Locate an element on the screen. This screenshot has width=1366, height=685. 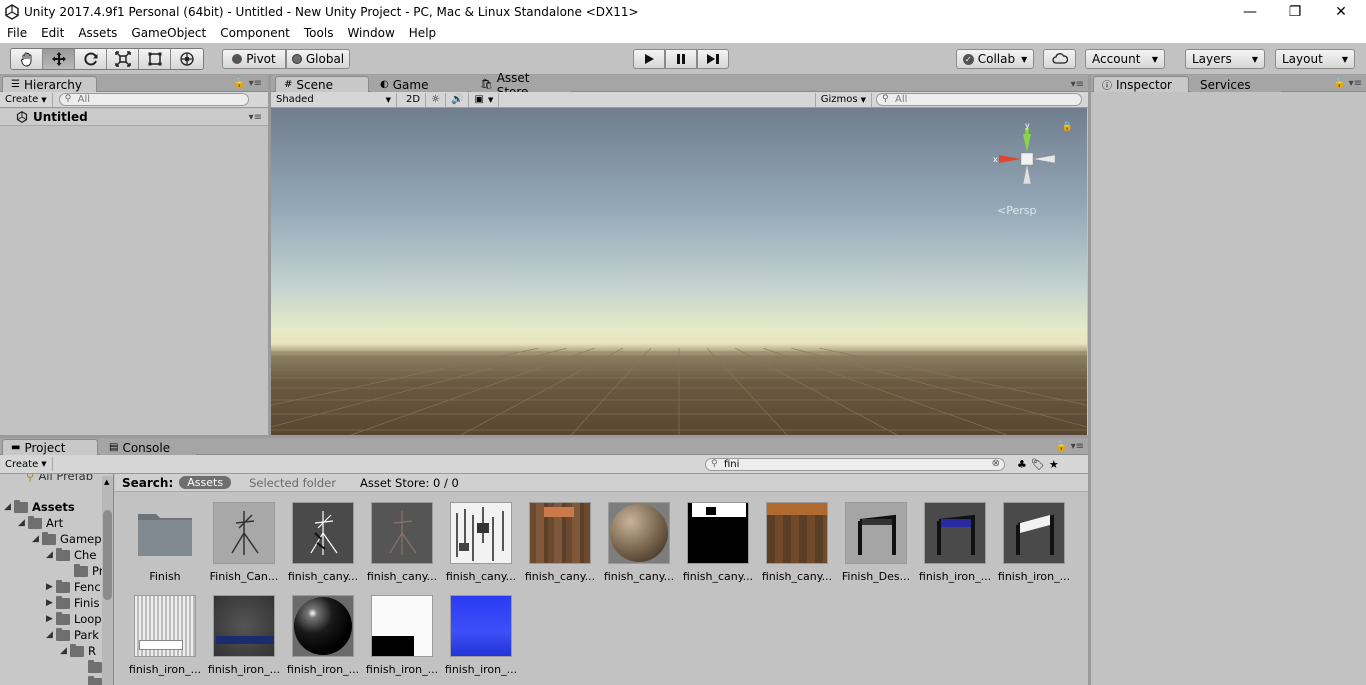
tree-item-gameplay: ◢ Gamep is located at coordinates (67, 539).